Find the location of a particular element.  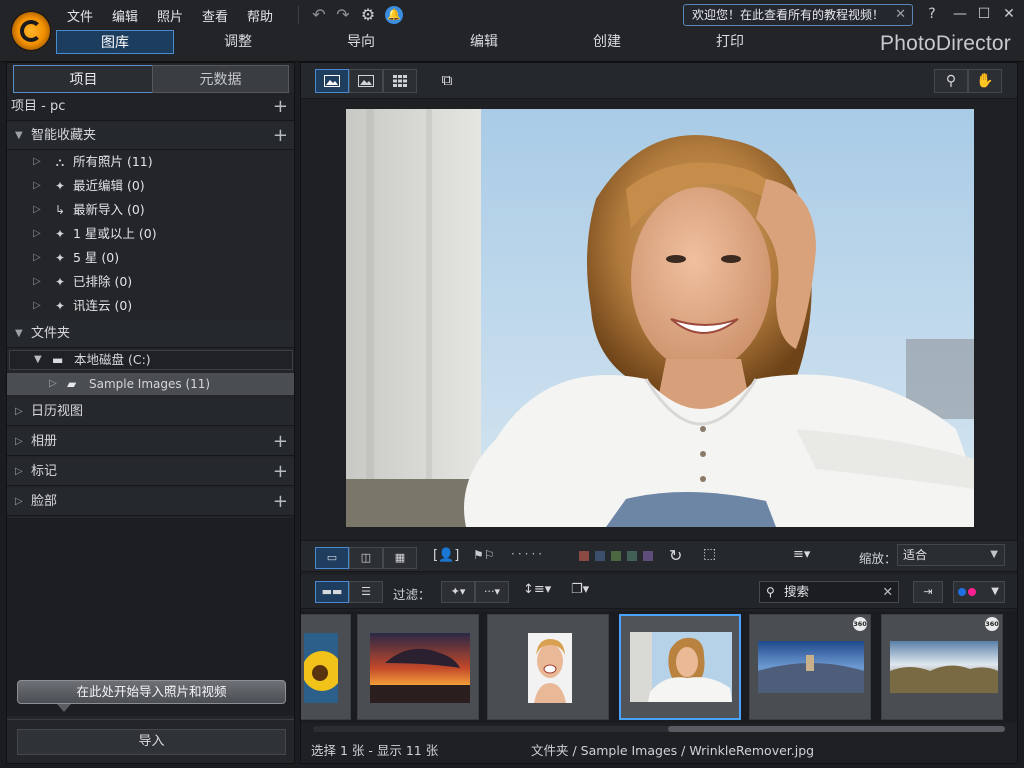

stack-icon: ❐▾ is located at coordinates (580, 589).